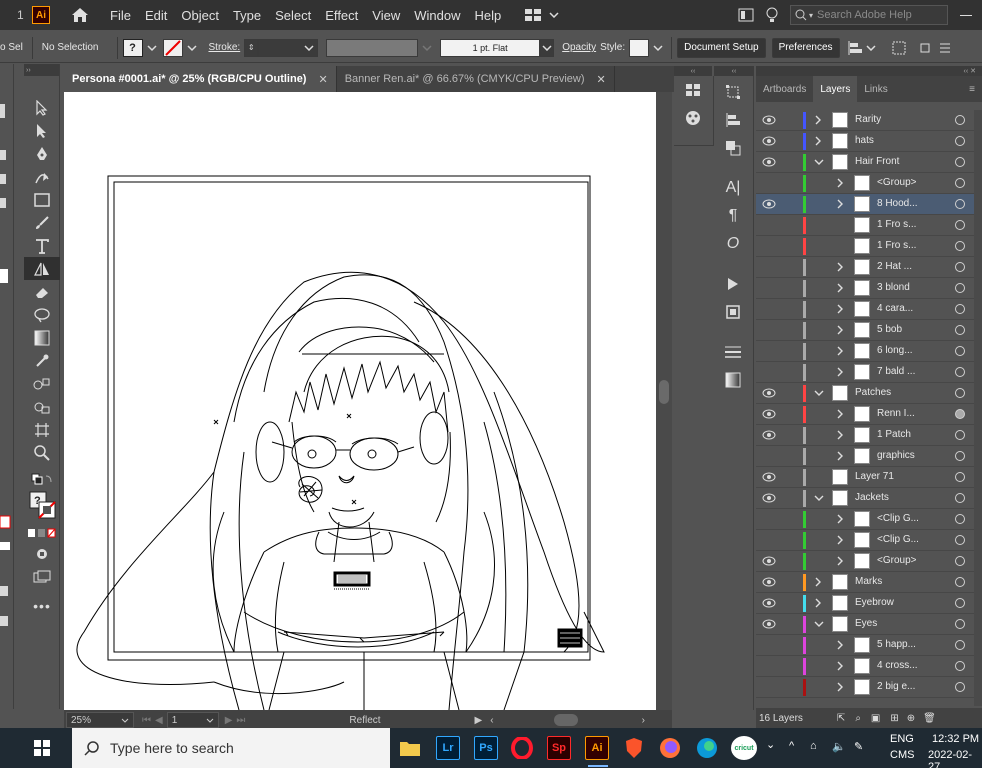  I want to click on layer-row: Eyebrow, so click(869, 603).